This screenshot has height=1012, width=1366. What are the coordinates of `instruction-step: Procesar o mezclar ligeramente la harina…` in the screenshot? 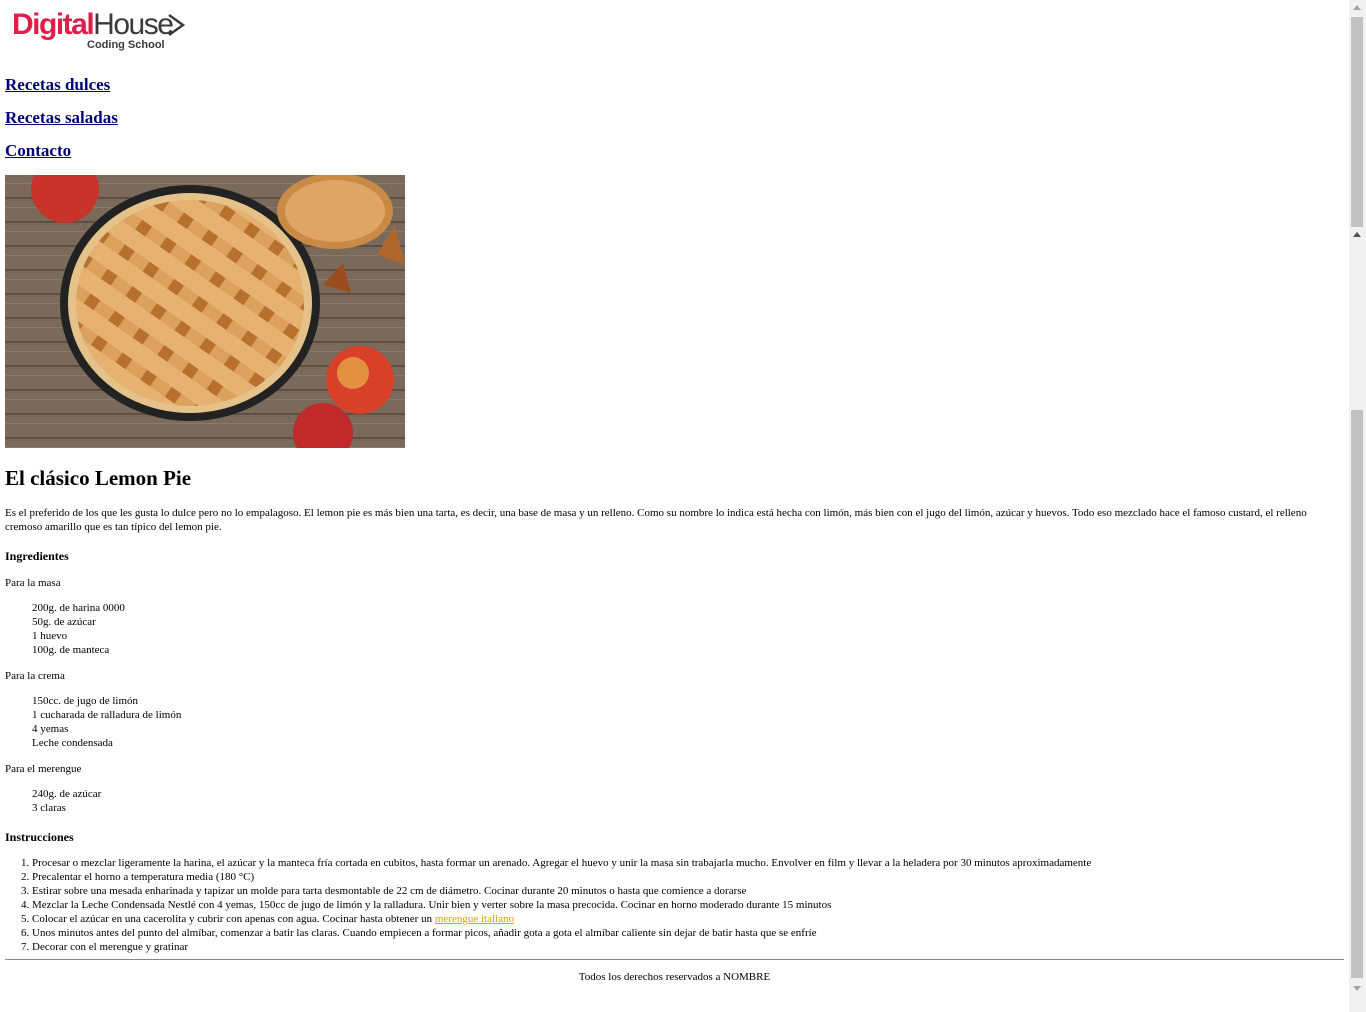 It's located at (688, 863).